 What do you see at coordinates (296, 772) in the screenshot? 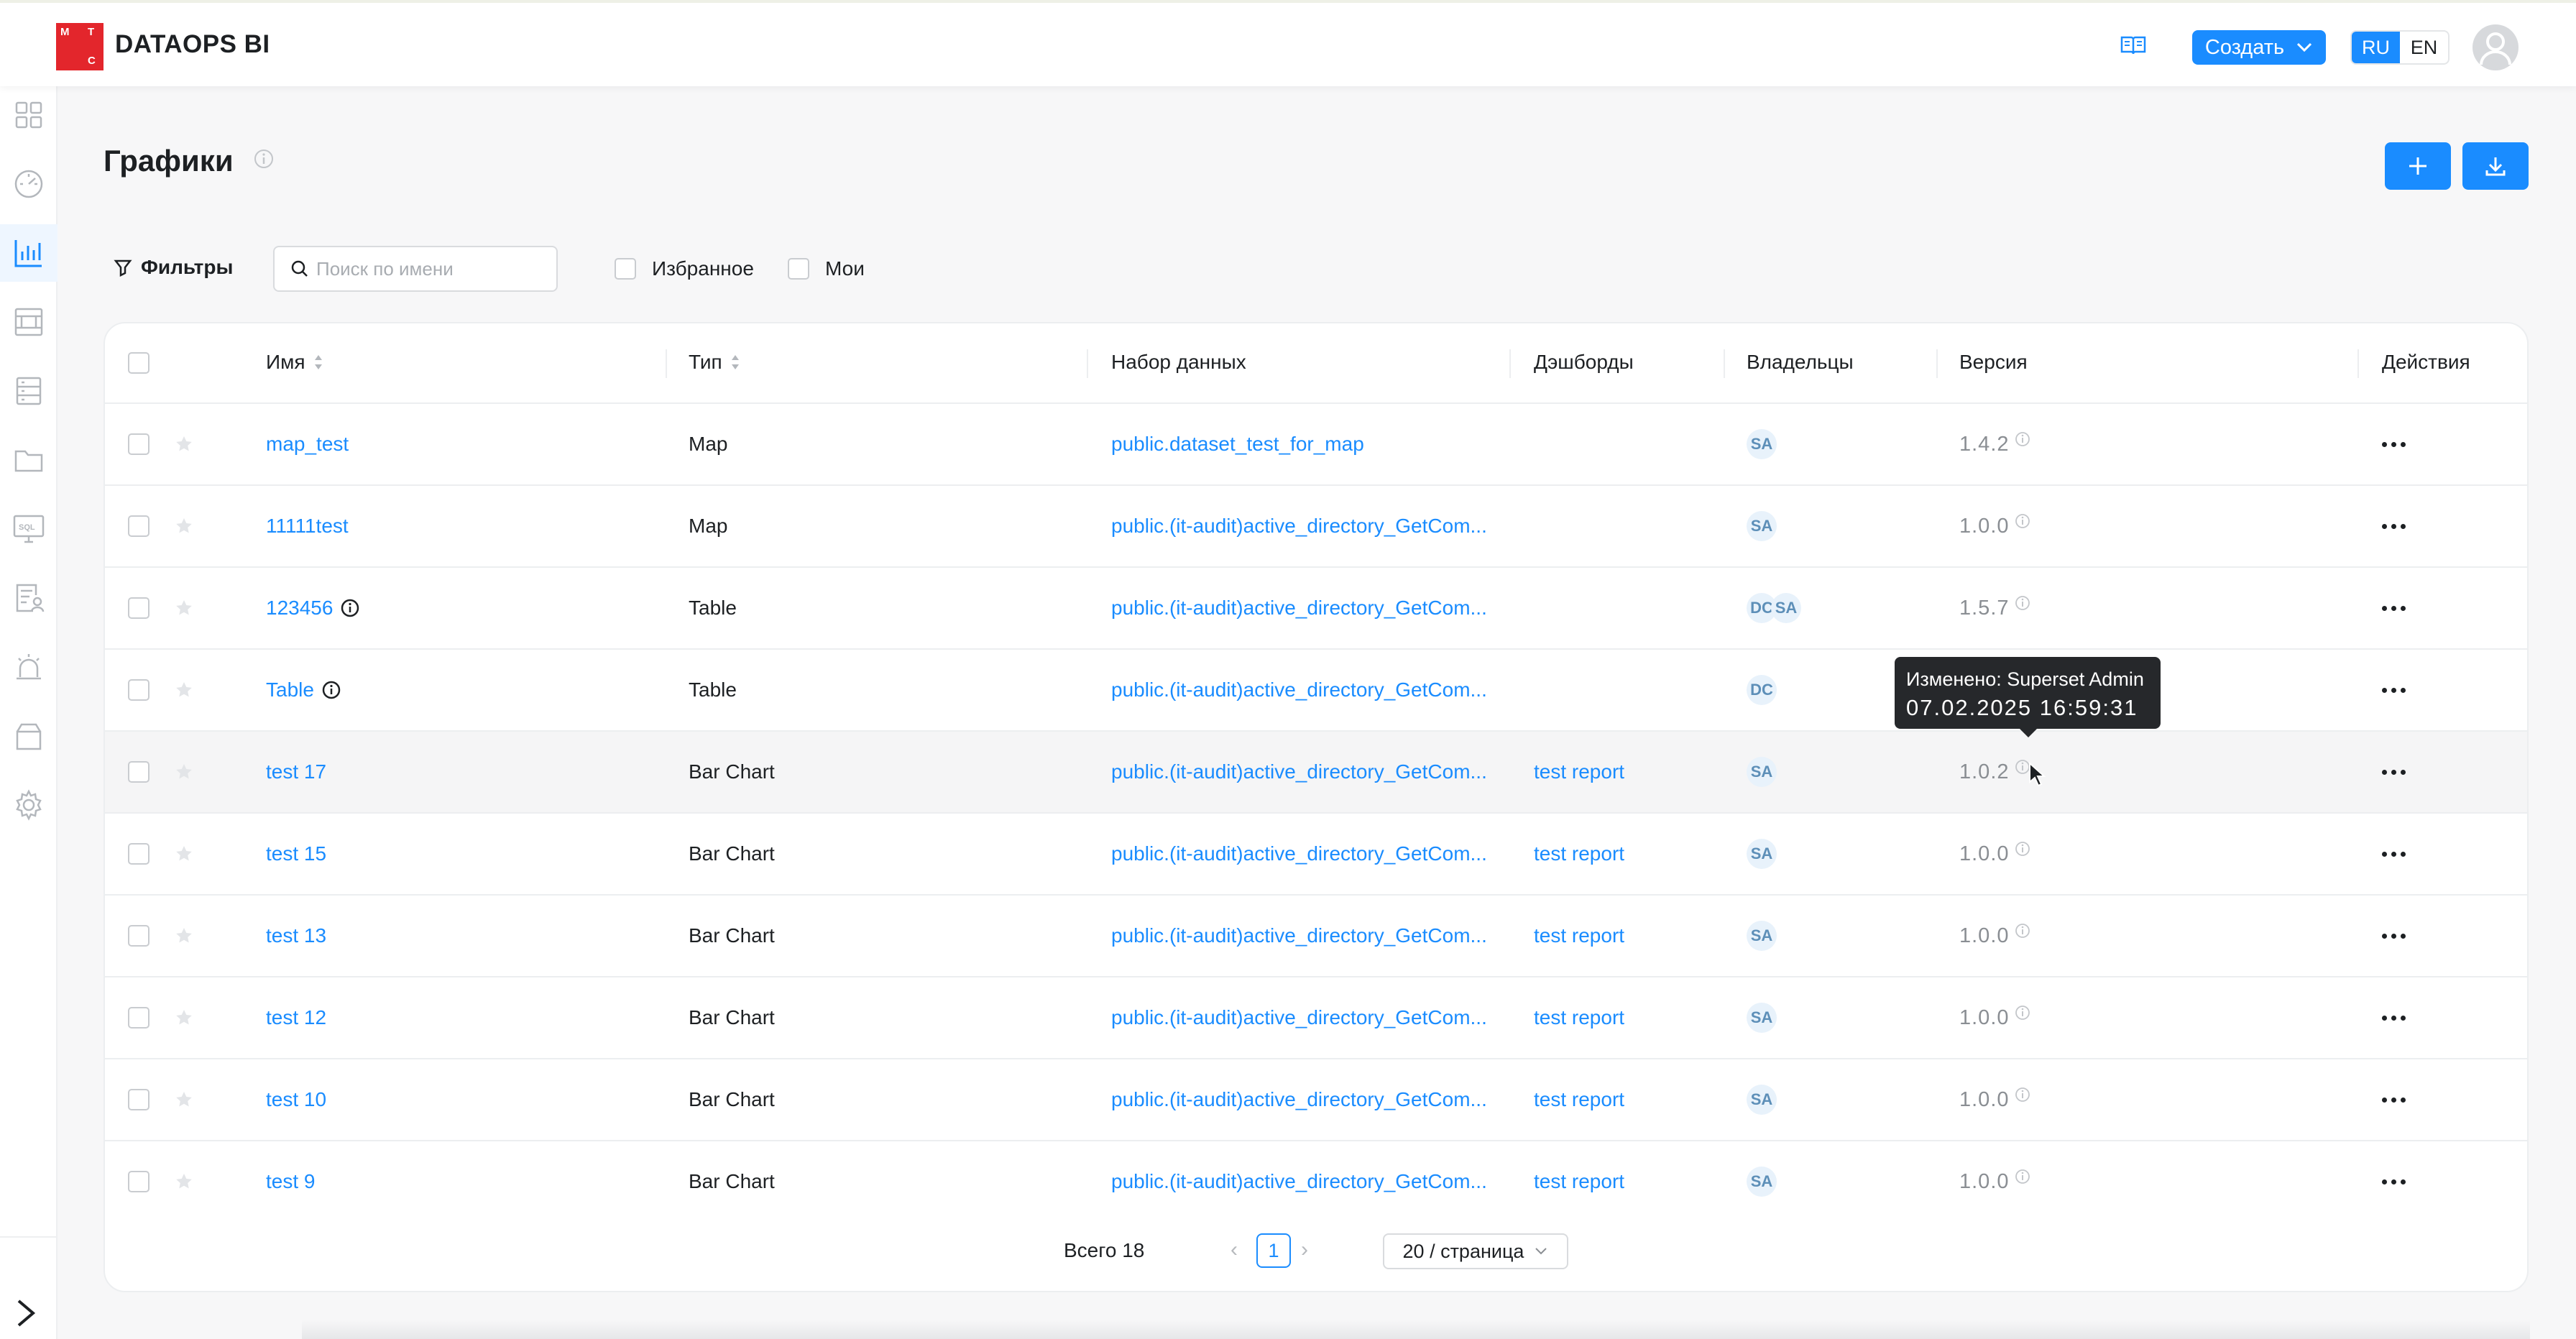
I see `chart-name-cell: test 17` at bounding box center [296, 772].